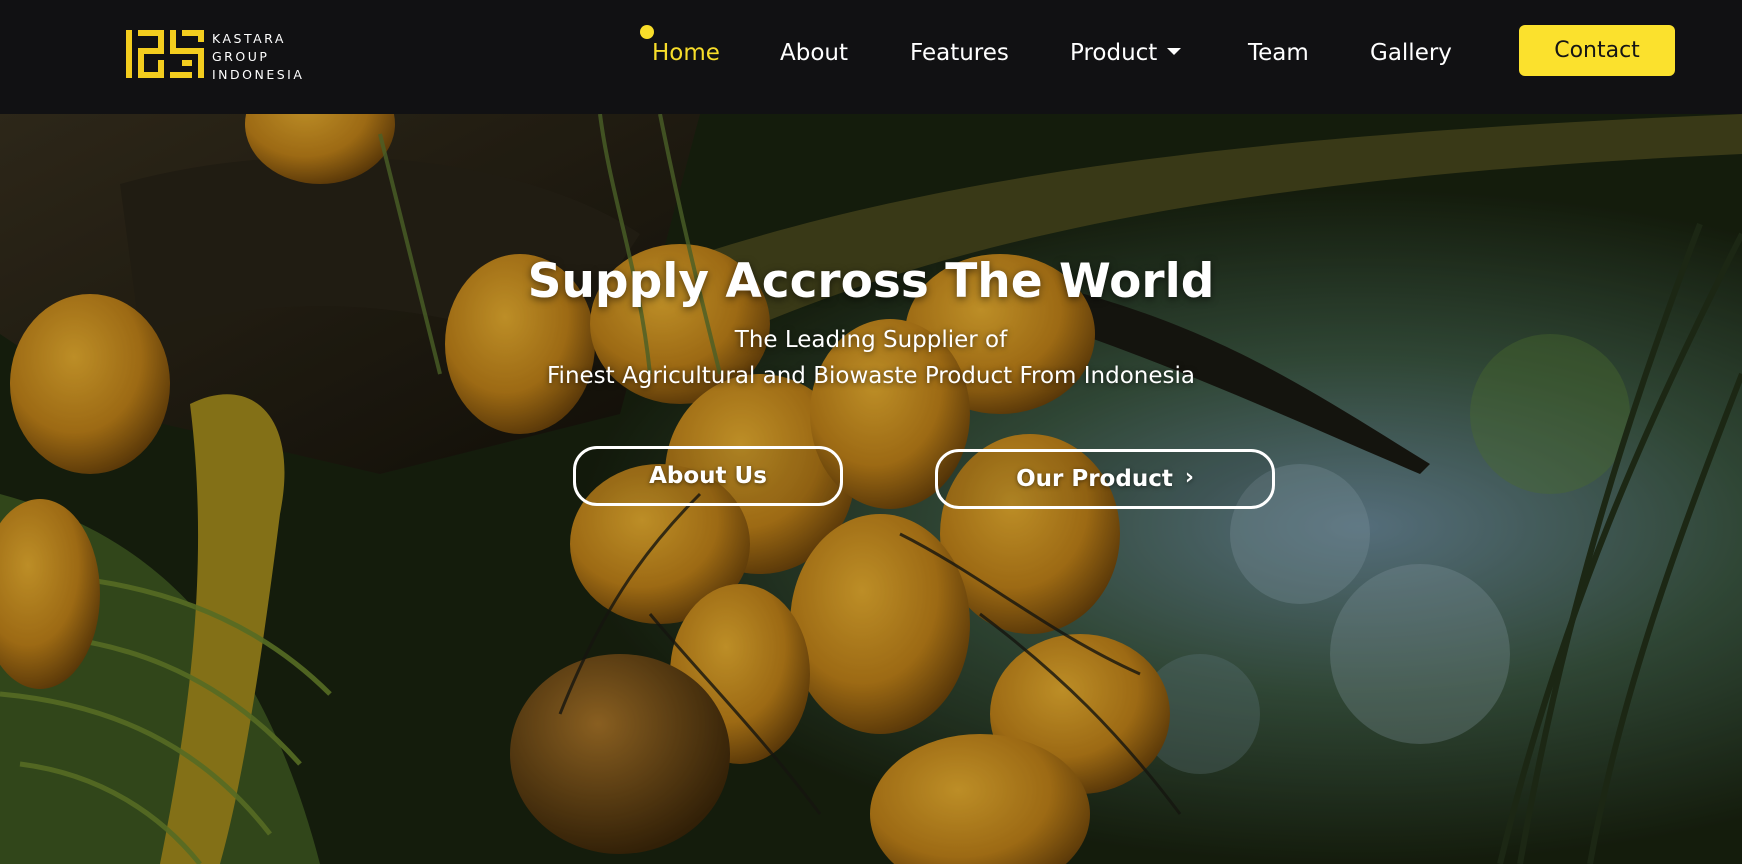 The width and height of the screenshot is (1742, 864). Describe the element at coordinates (871, 281) in the screenshot. I see `hero-title: Supply Accross The World` at that location.